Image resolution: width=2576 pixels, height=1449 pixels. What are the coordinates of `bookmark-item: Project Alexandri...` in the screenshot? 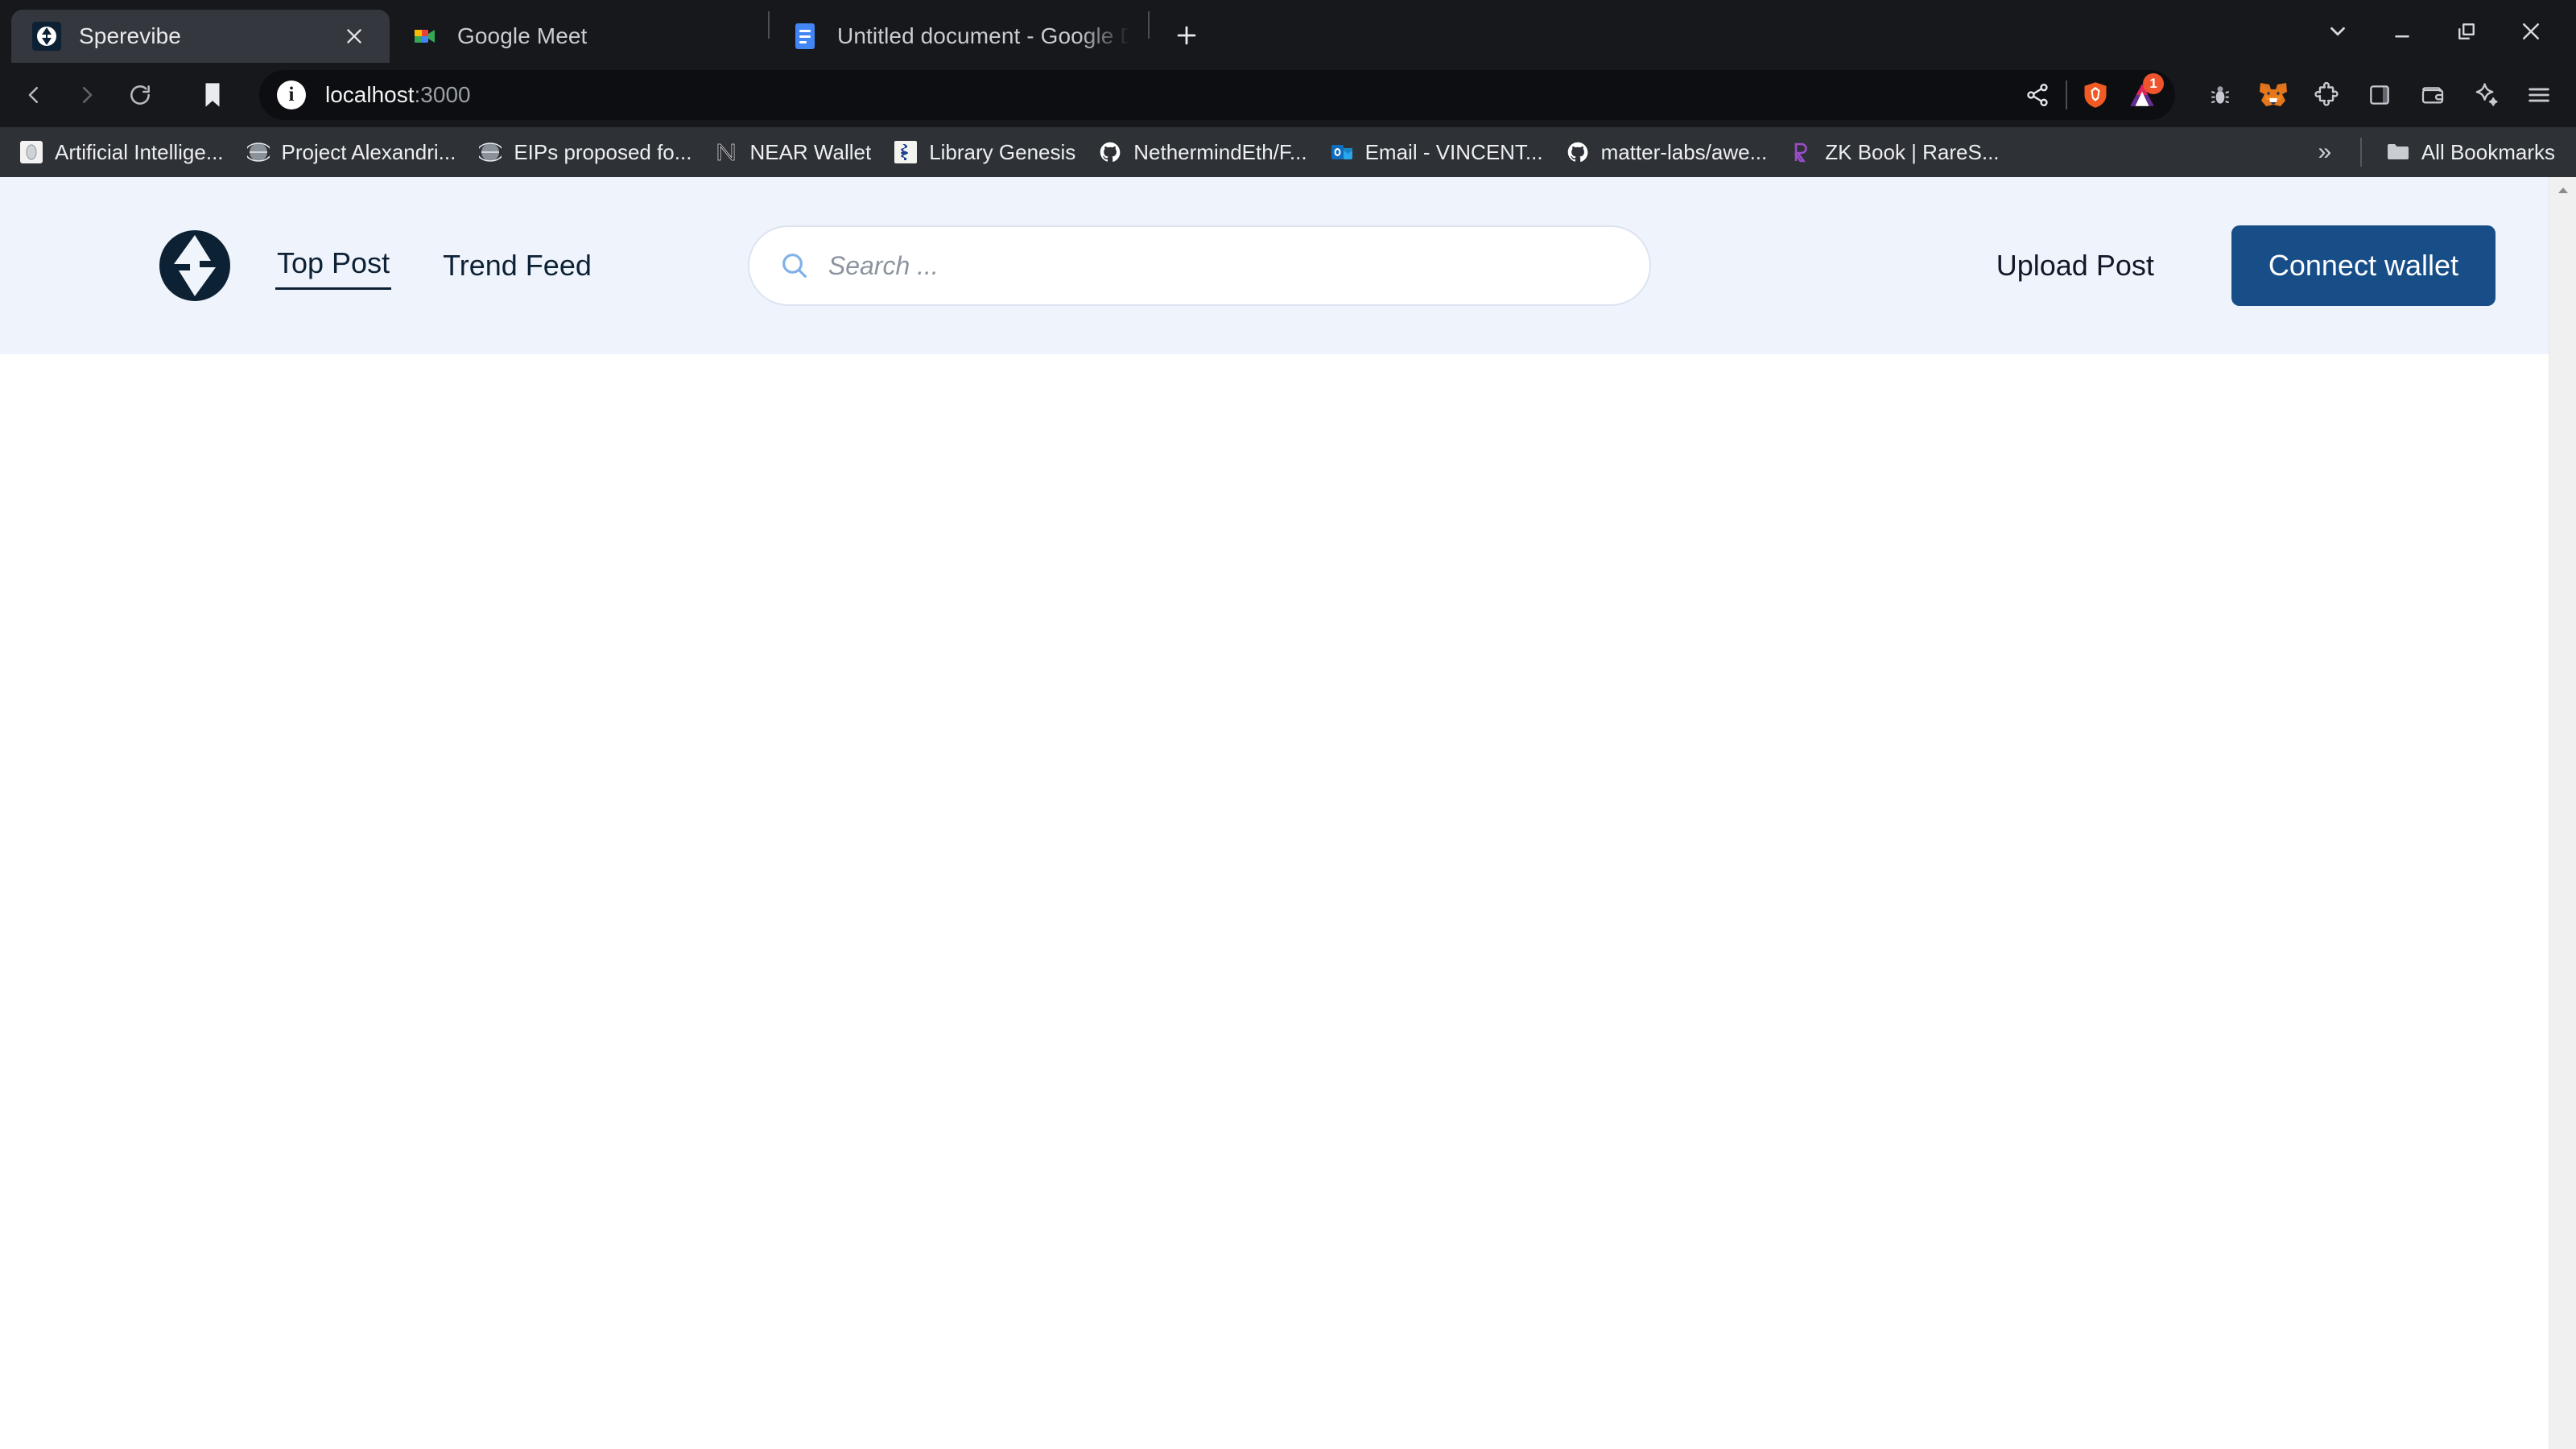 It's located at (351, 152).